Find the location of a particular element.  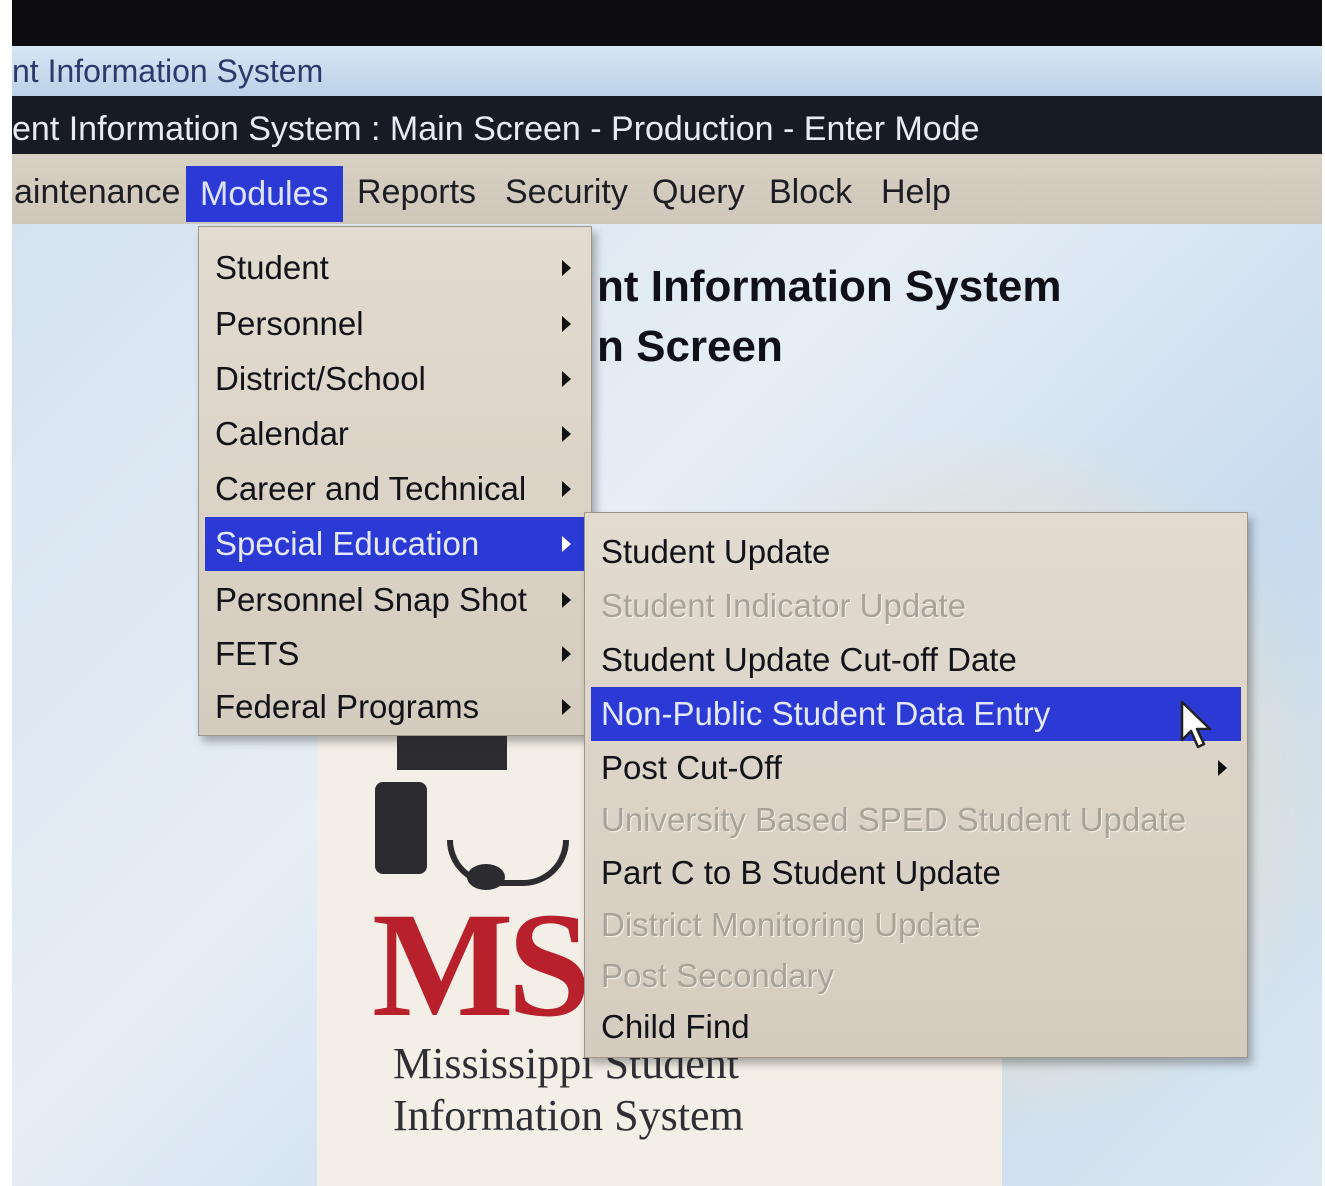

menu-maintenance: aintenance is located at coordinates (97, 192).